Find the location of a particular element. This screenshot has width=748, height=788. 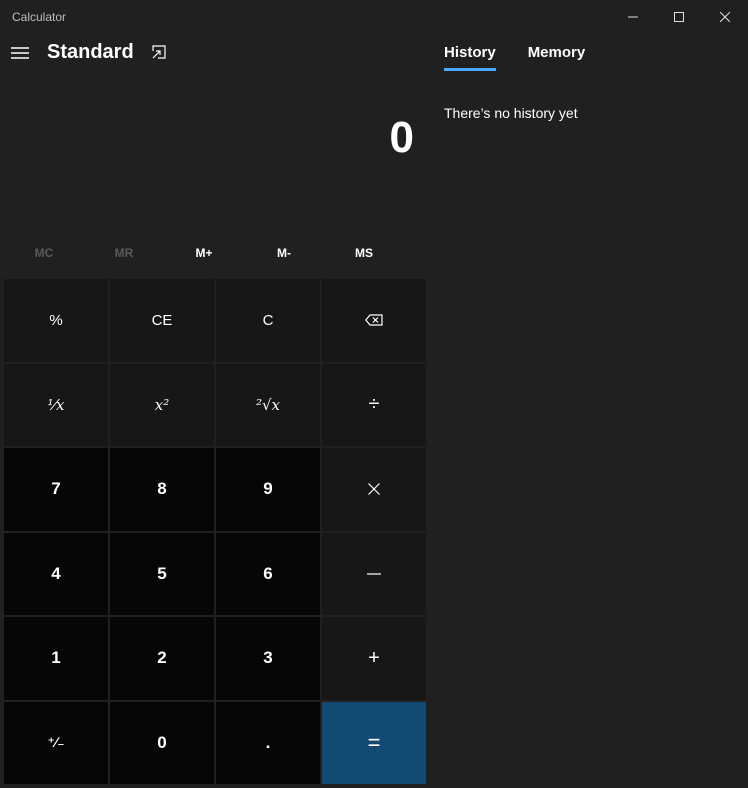

tab-memory: Memory is located at coordinates (557, 58).